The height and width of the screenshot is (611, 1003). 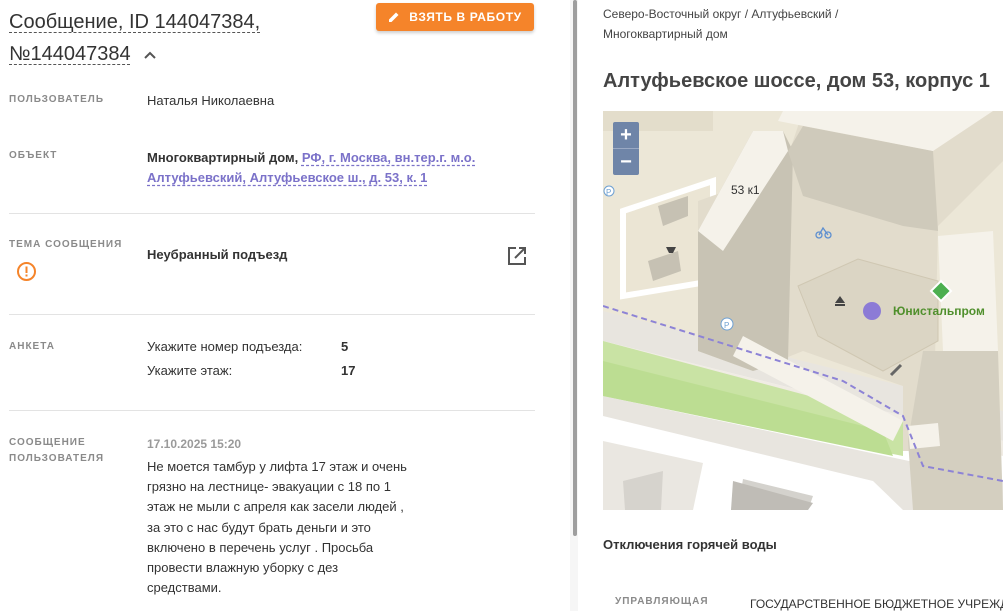 I want to click on take-to-work-button: ВЗЯТЬ В РАБОТУ, so click(x=455, y=17).